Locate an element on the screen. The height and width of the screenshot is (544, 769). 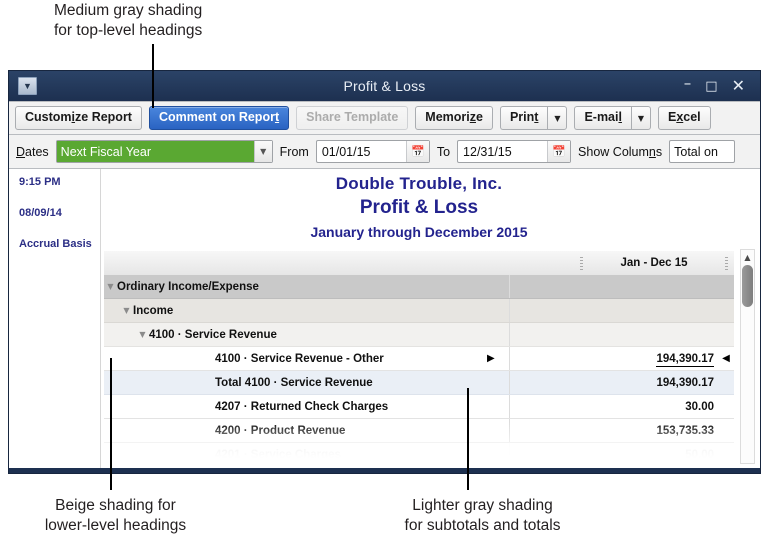
email-label: E-mail is located at coordinates (603, 117).